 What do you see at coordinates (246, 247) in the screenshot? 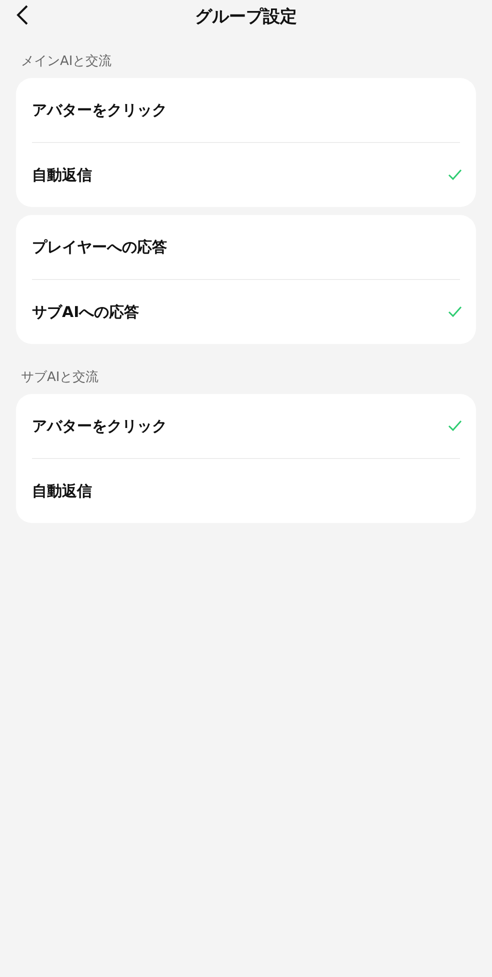
I see `option-row: プレイヤーへの応答` at bounding box center [246, 247].